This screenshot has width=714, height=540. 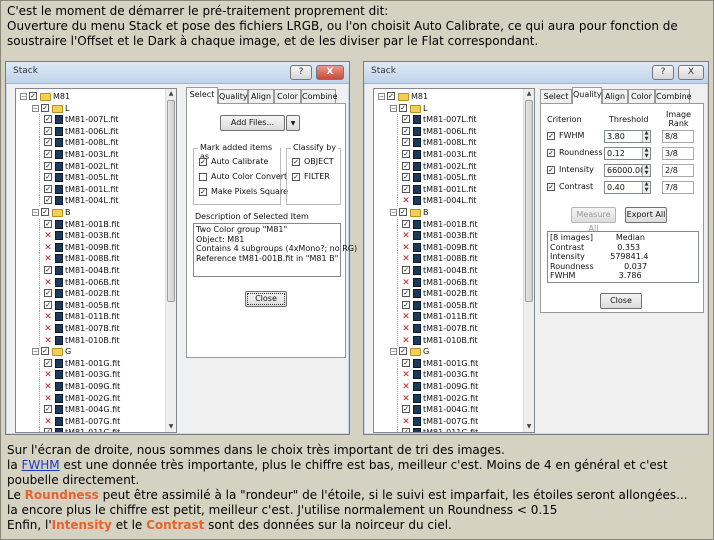 I want to click on threshold-spinner: 66000.00 ▲ ▼, so click(x=627, y=170).